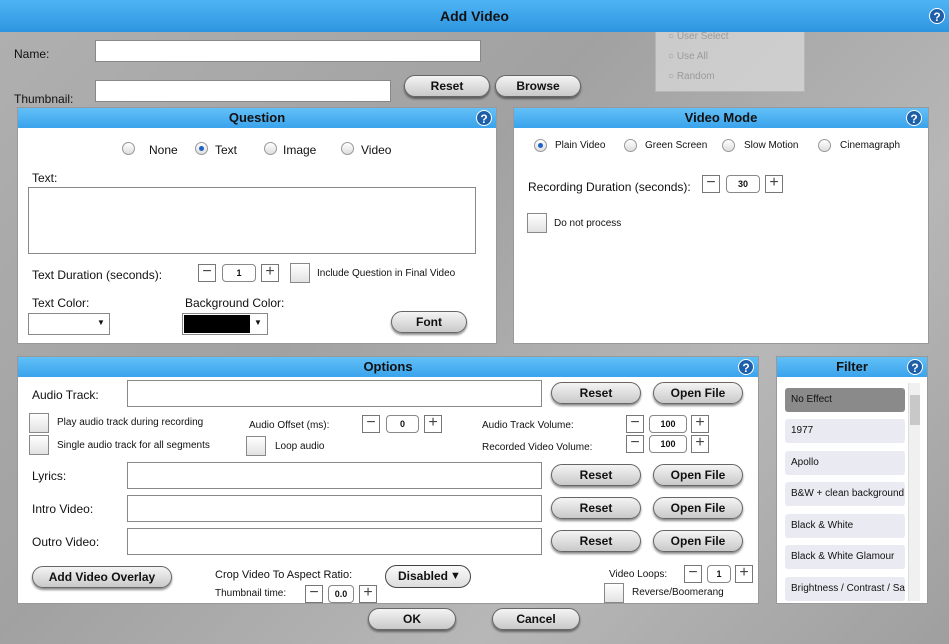 This screenshot has width=949, height=644. What do you see at coordinates (537, 223) in the screenshot?
I see `do-not-process-checkbox` at bounding box center [537, 223].